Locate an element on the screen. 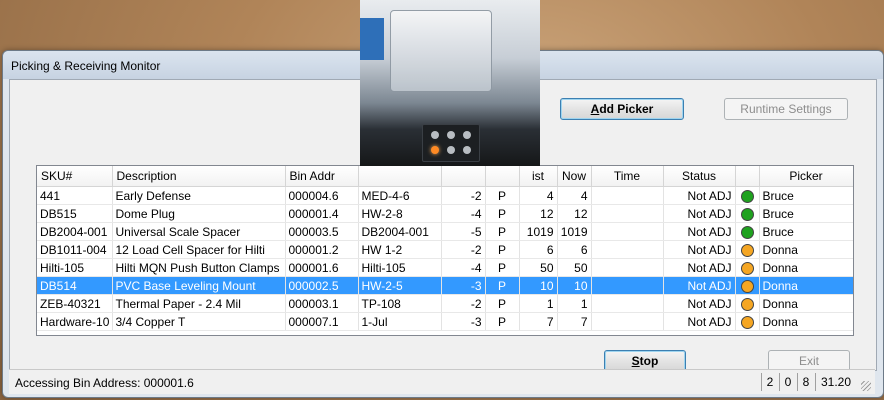  cell-bin: 000002.5 is located at coordinates (322, 285).